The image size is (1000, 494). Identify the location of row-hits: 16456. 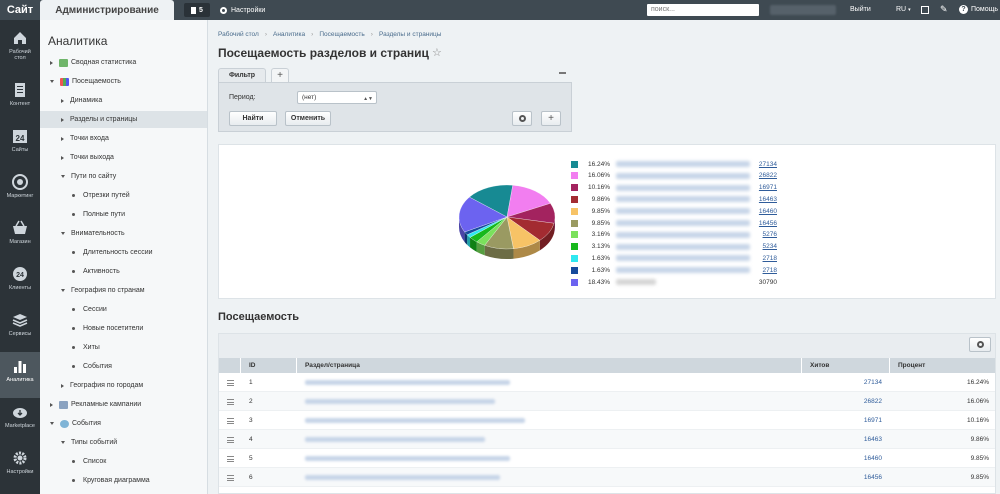
(846, 477).